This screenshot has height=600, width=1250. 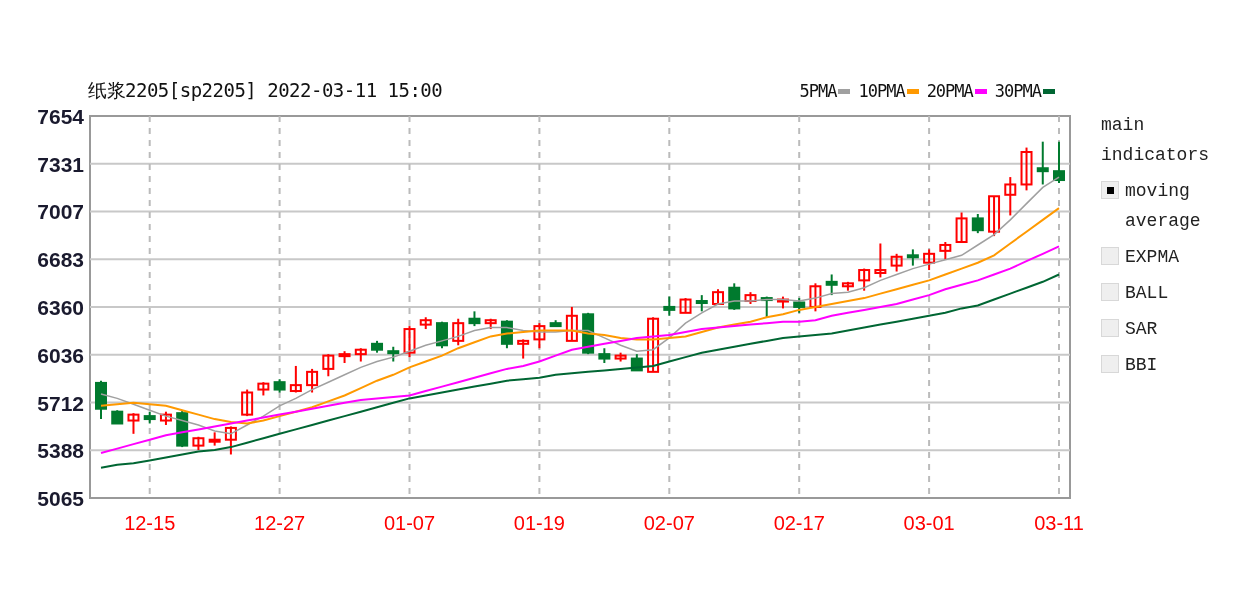 I want to click on y-axis-label: 7654, so click(x=60, y=117).